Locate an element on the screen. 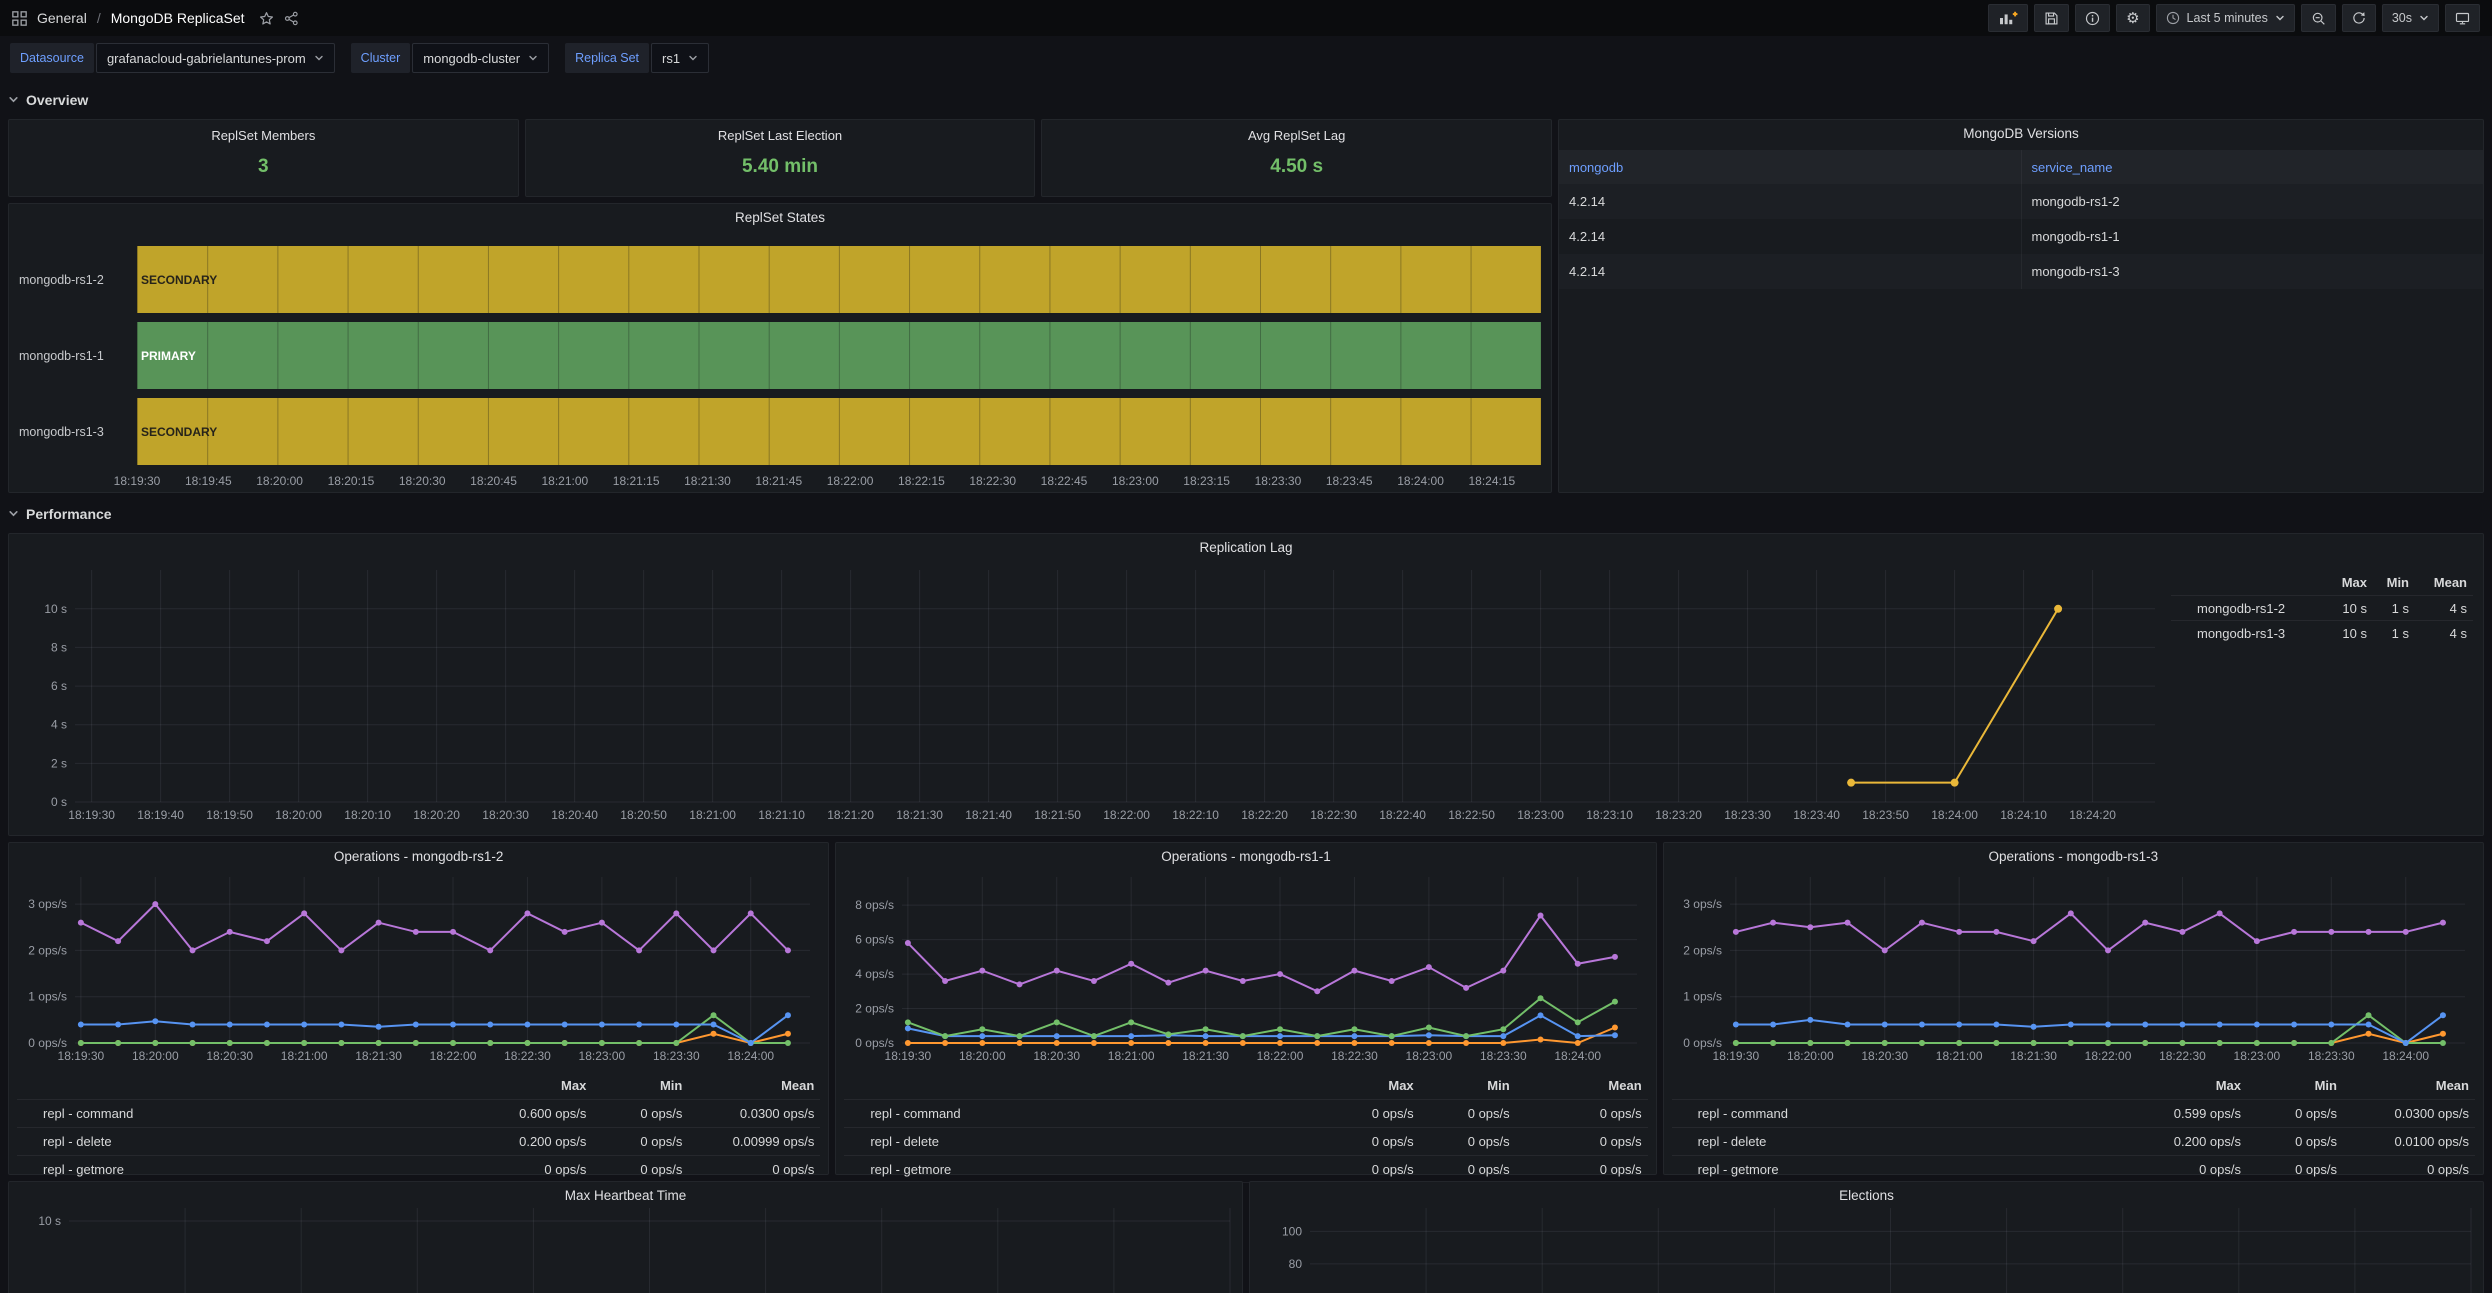 The image size is (2492, 1293). variable-value-text: mongodb-cluster is located at coordinates (472, 58).